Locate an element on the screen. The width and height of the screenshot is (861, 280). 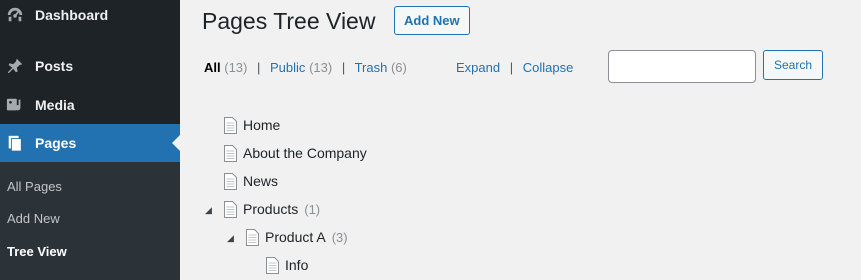
page-icon is located at coordinates (15, 143).